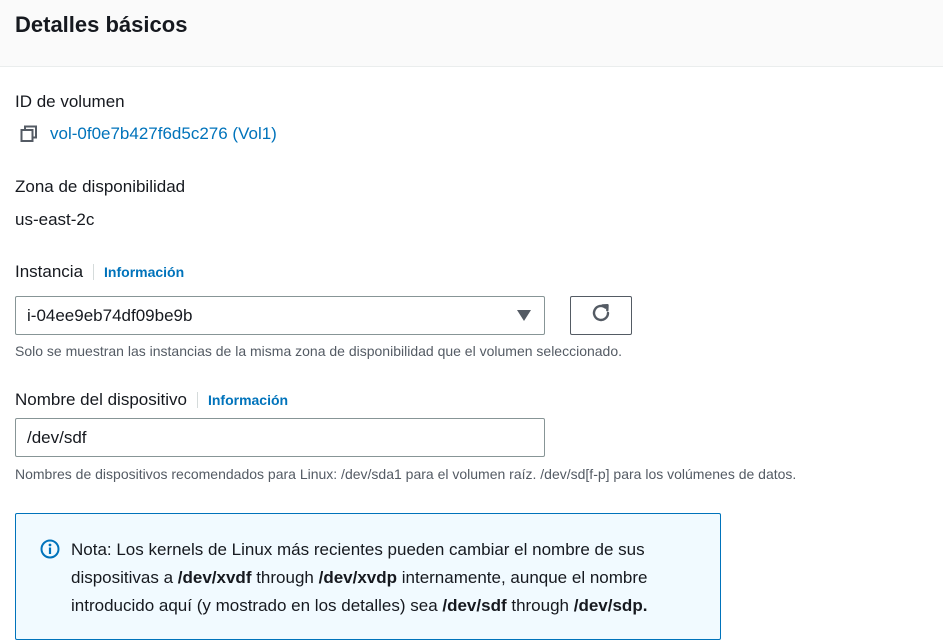  I want to click on refresh-instances-button, so click(601, 315).